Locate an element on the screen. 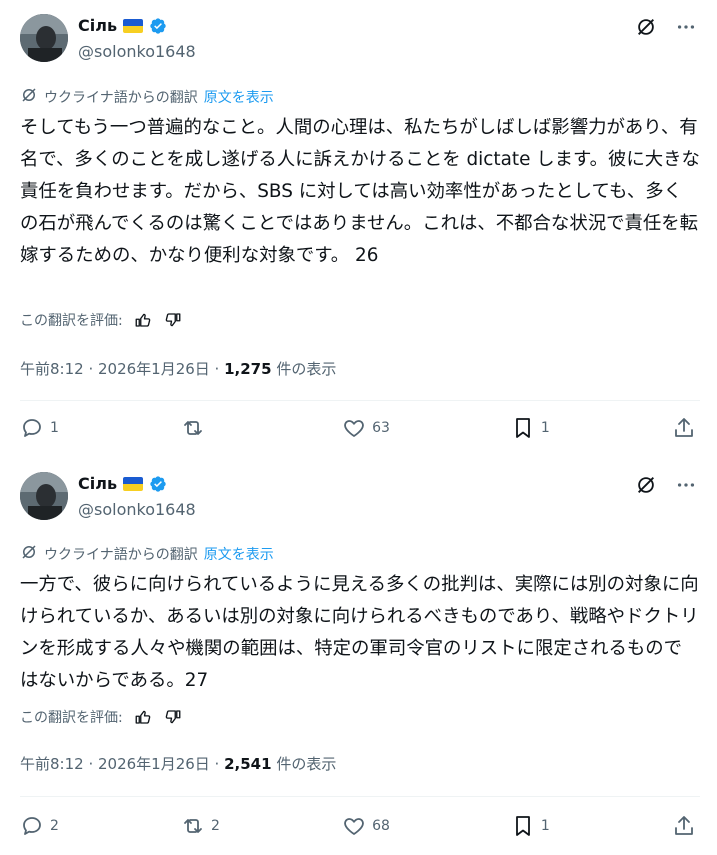  repost-count: 2 is located at coordinates (215, 826).